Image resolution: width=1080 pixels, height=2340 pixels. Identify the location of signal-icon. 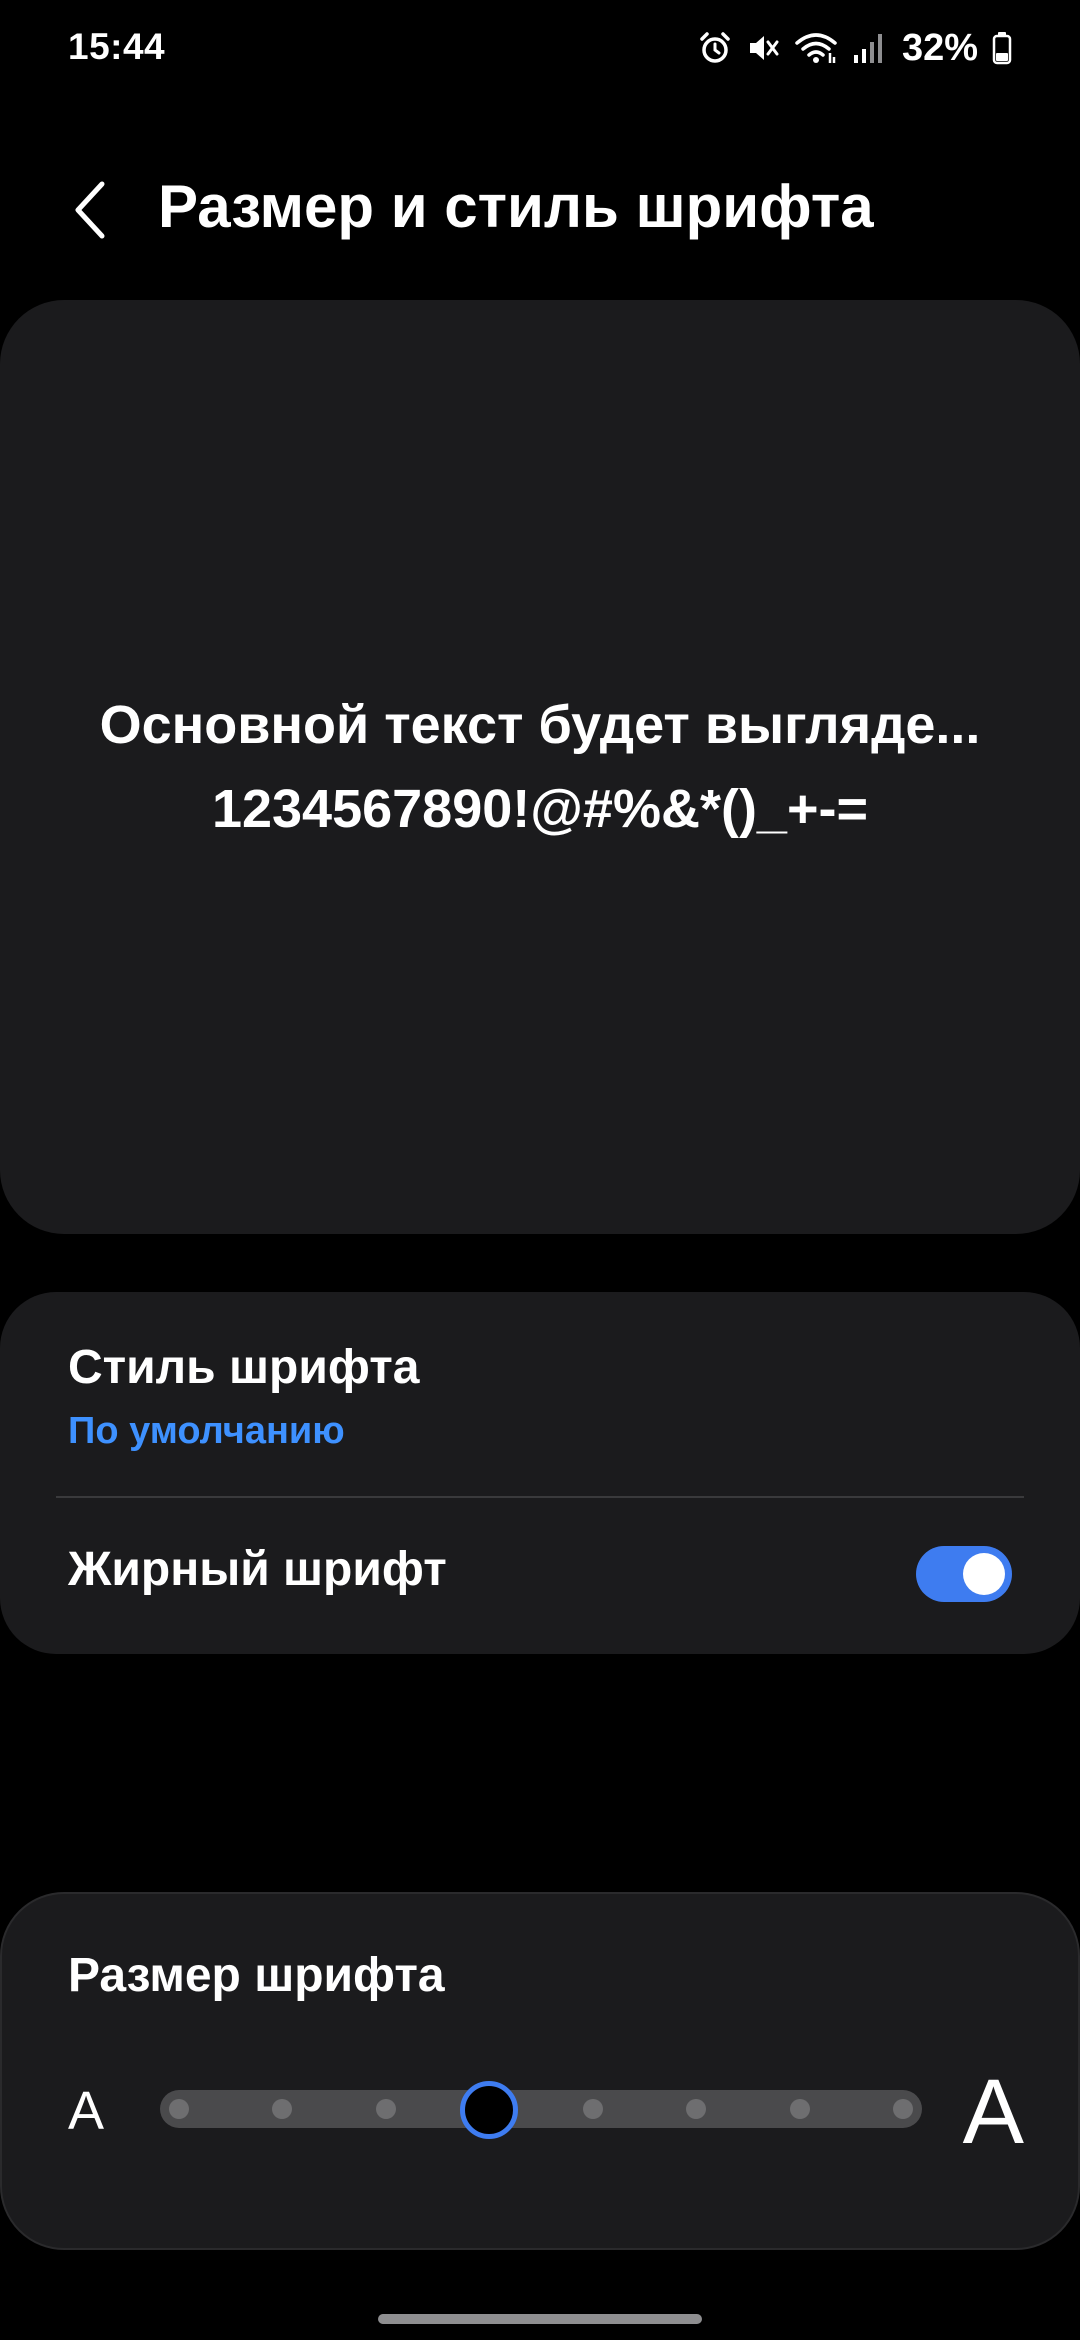
(868, 48).